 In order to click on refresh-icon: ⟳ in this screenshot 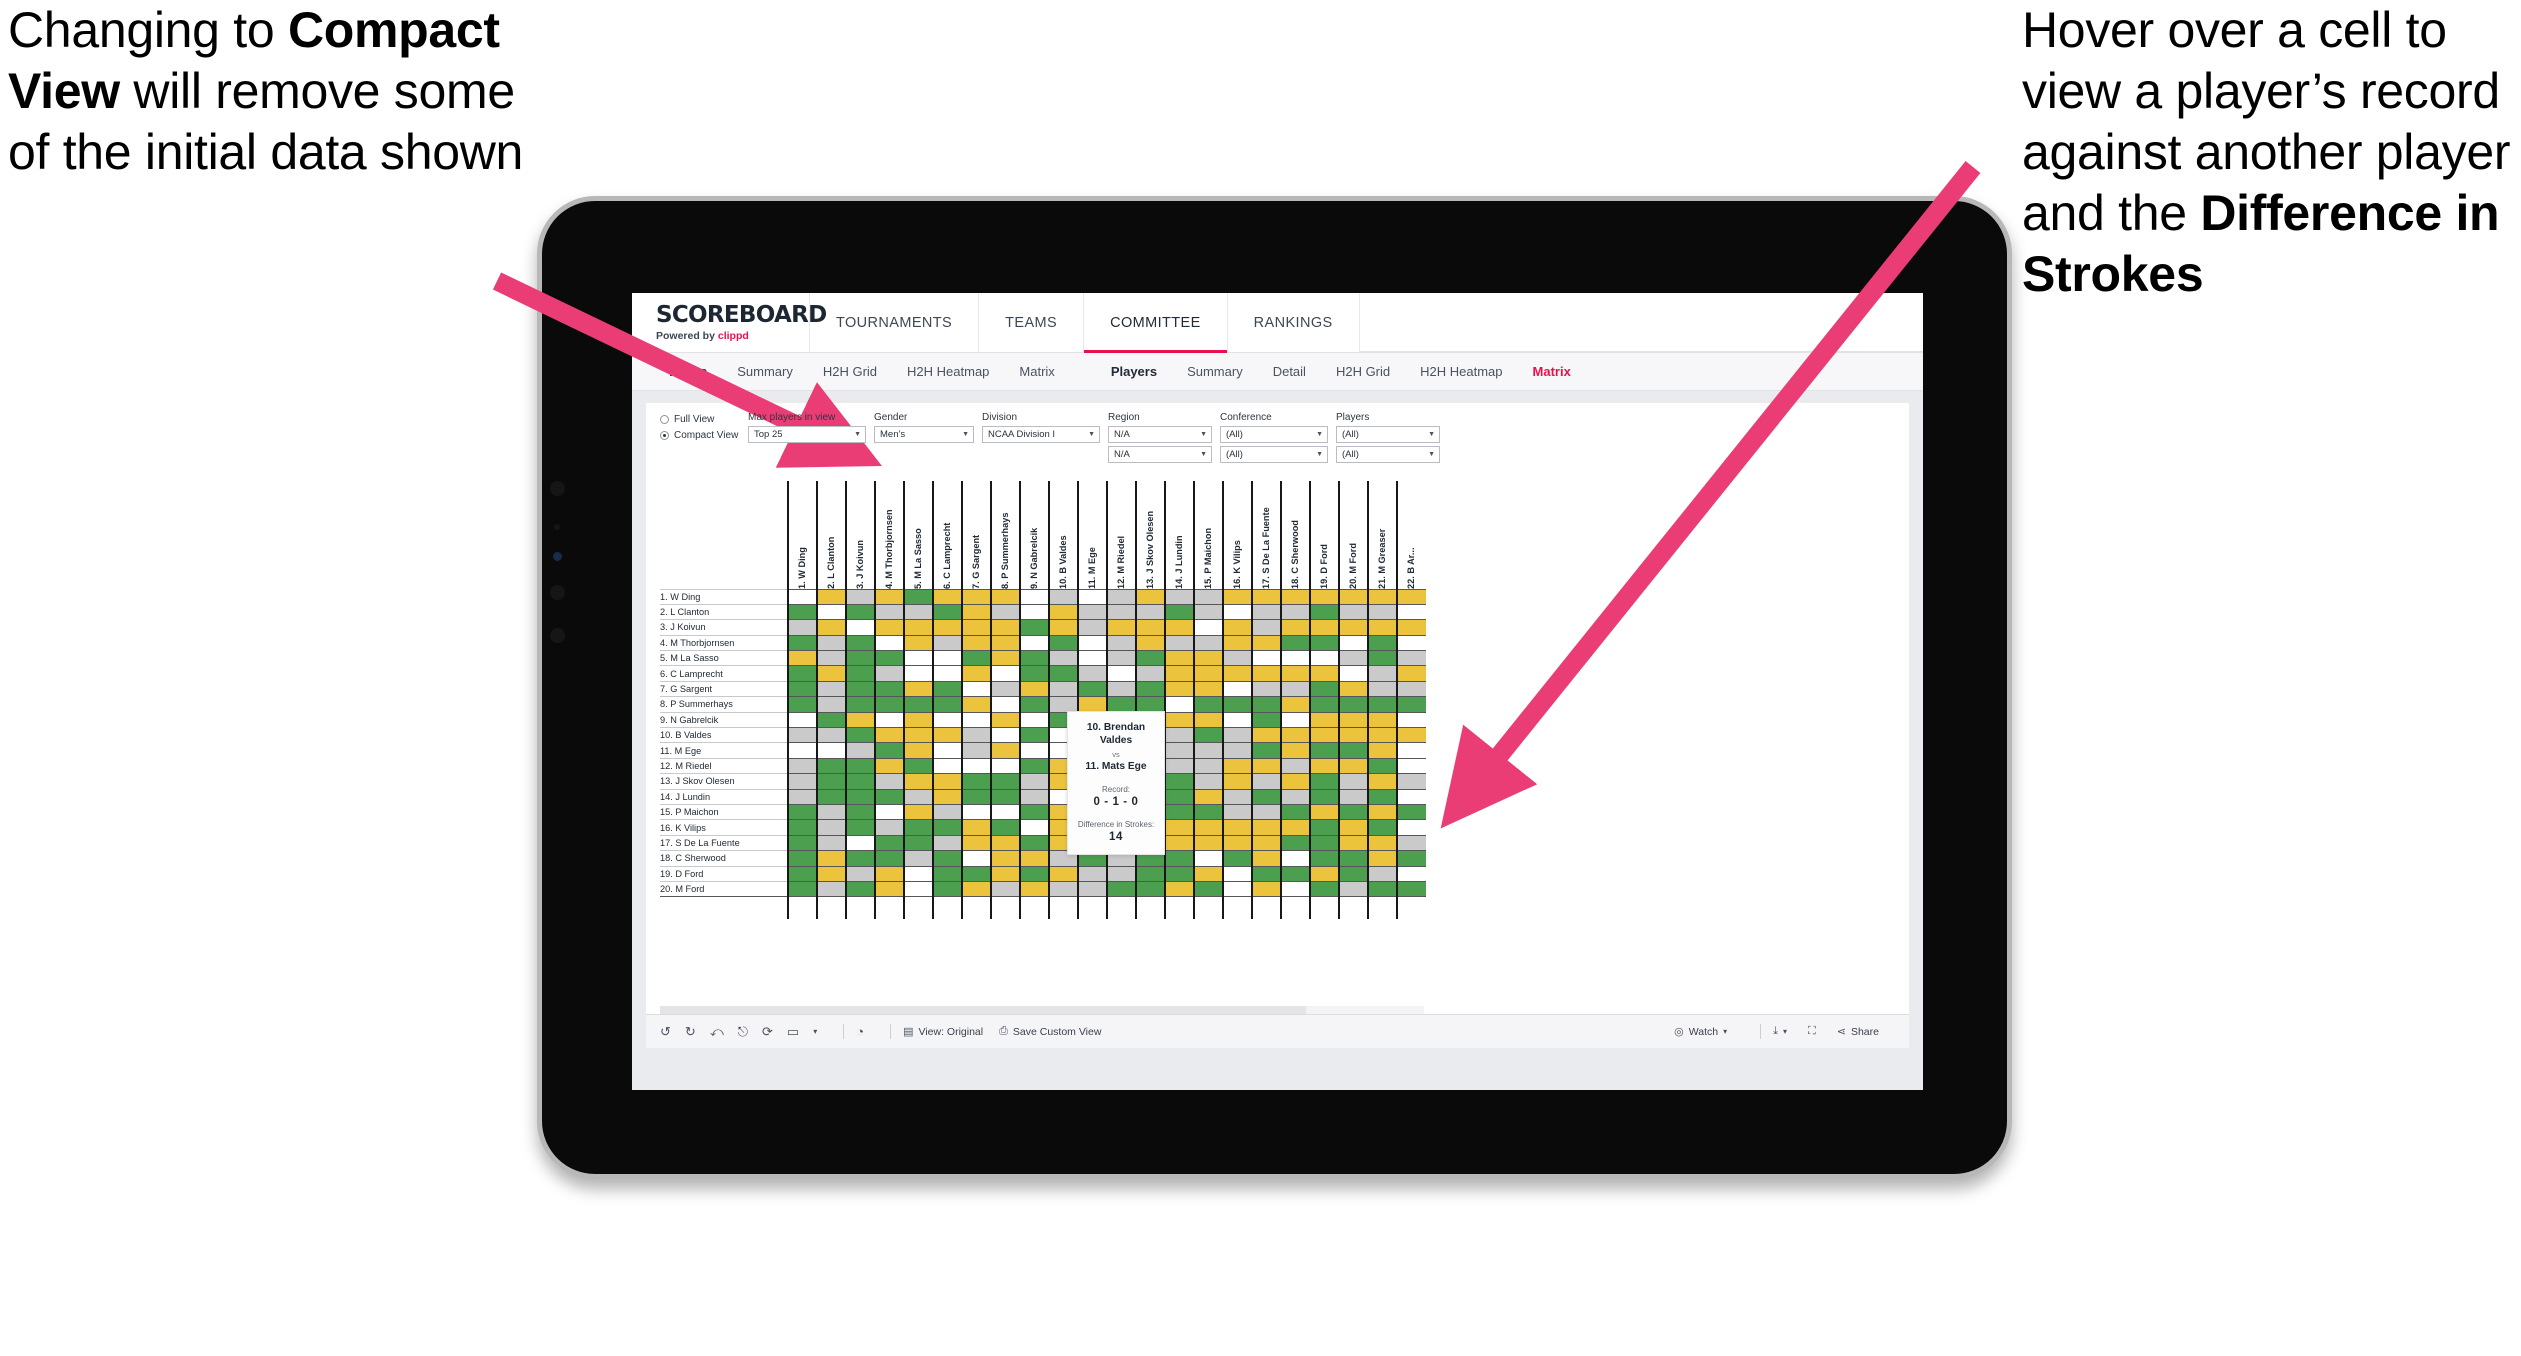, I will do `click(767, 1031)`.